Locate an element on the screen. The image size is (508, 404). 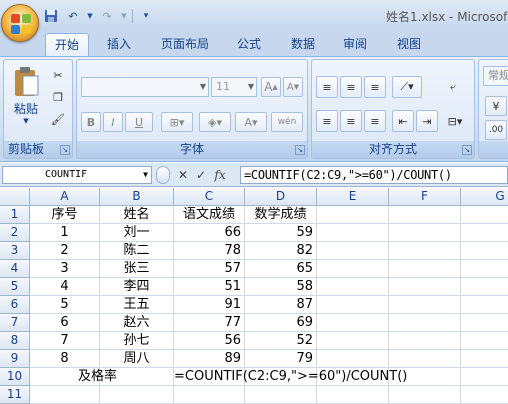
paste-button: 粘贴 ▼ is located at coordinates (26, 100).